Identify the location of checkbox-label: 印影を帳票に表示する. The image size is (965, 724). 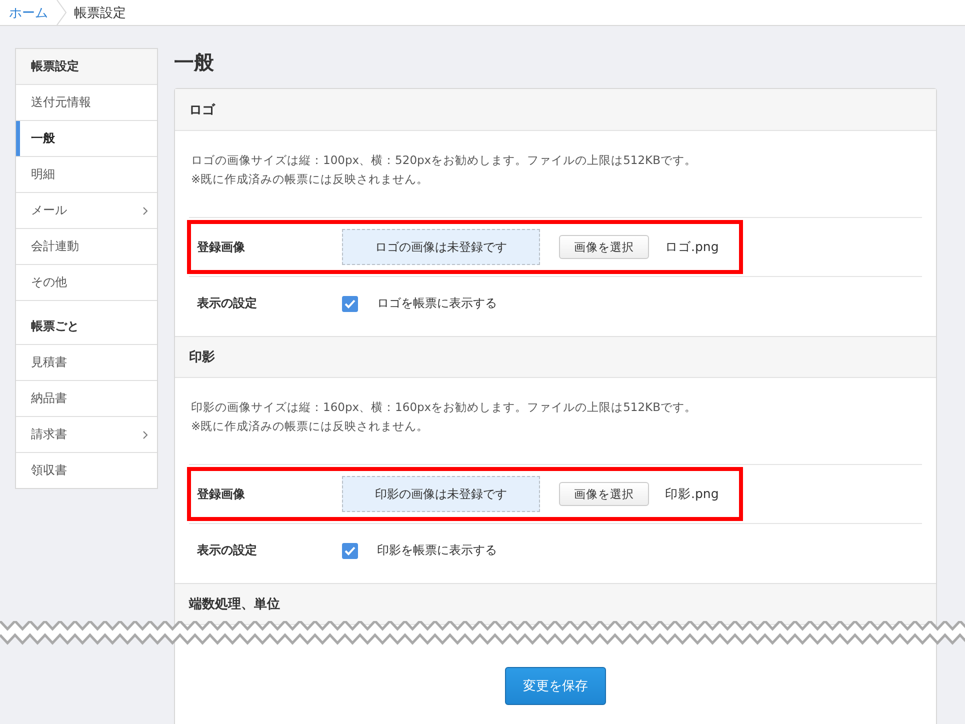
(437, 550).